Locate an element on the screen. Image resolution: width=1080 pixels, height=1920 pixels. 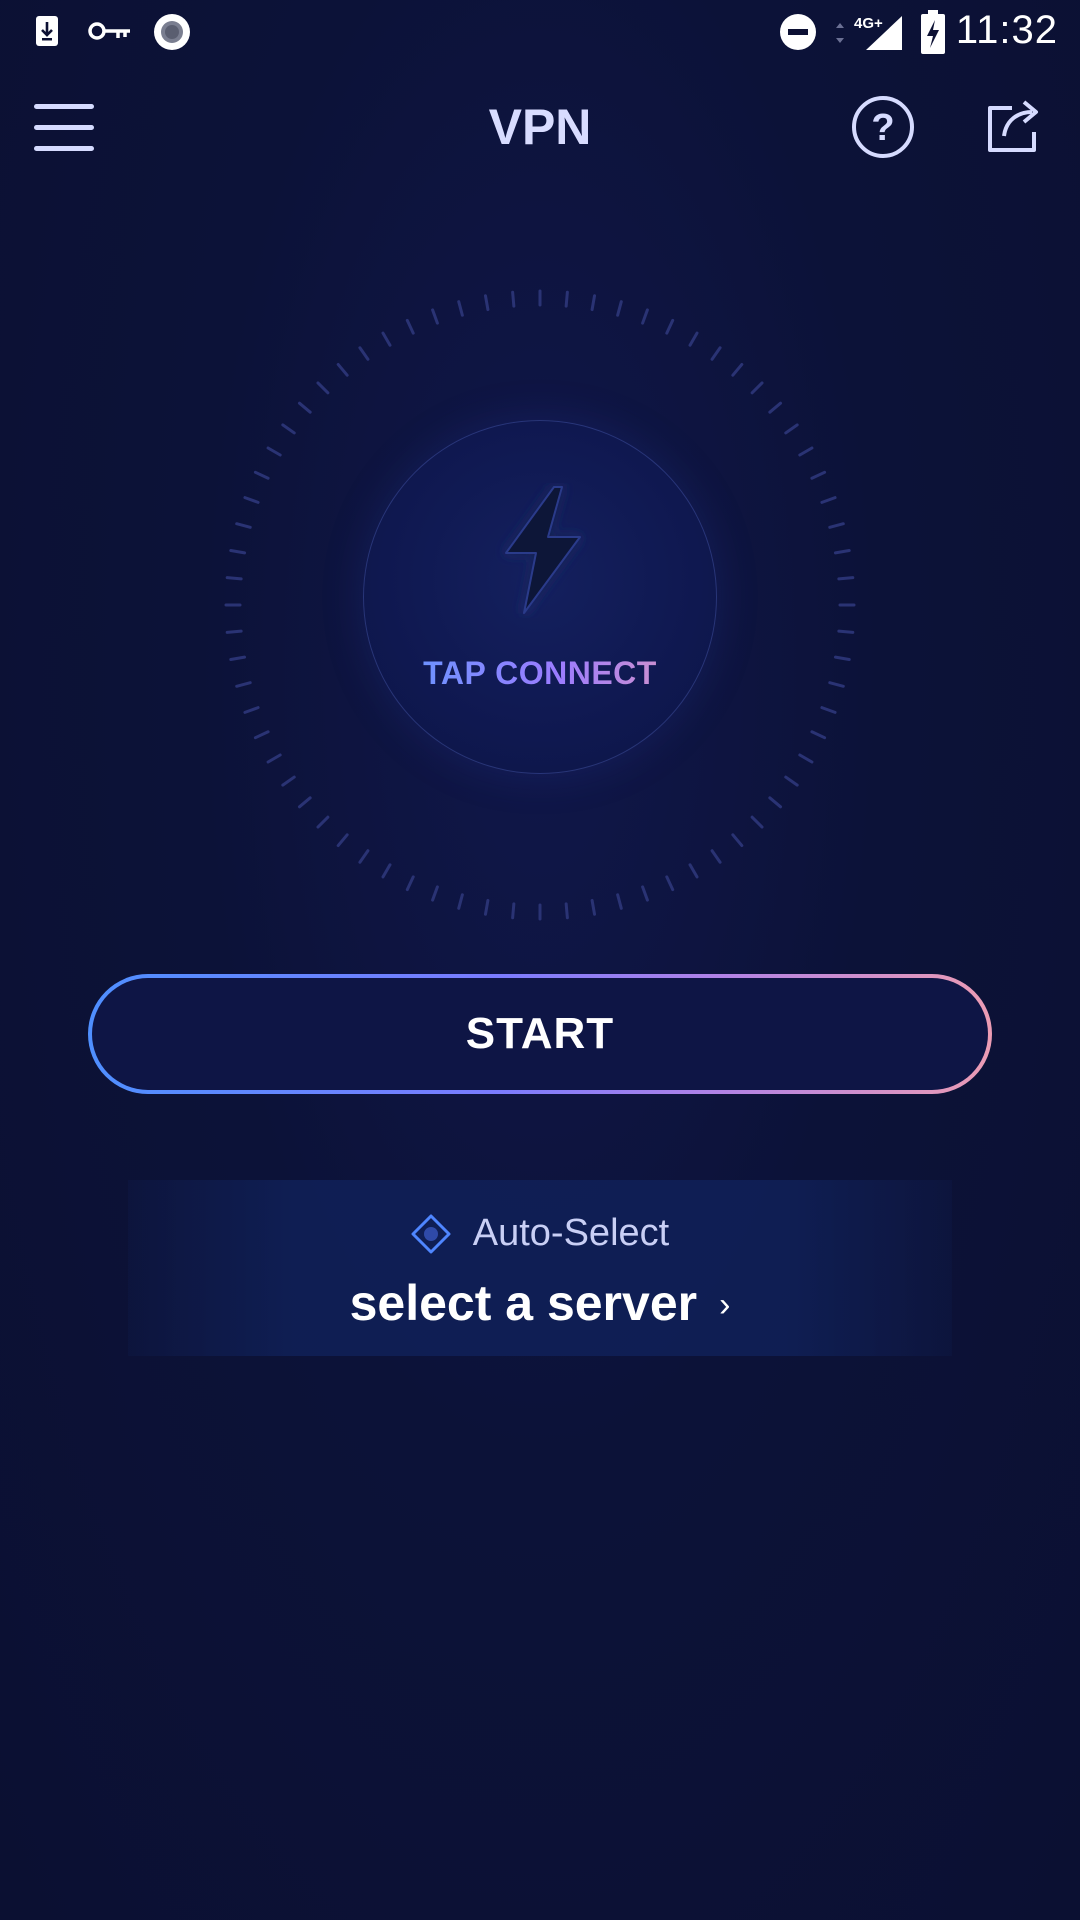
start-button-label: START is located at coordinates (540, 1034).